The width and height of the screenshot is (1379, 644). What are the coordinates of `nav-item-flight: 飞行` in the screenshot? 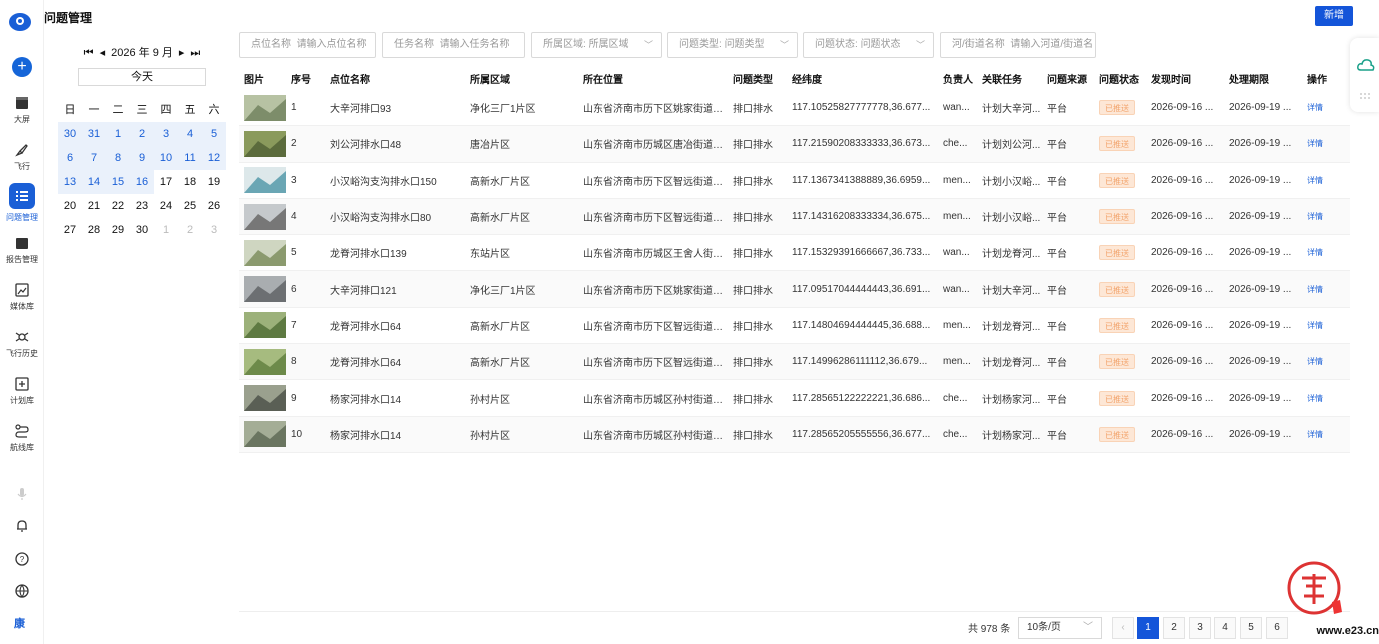 It's located at (22, 157).